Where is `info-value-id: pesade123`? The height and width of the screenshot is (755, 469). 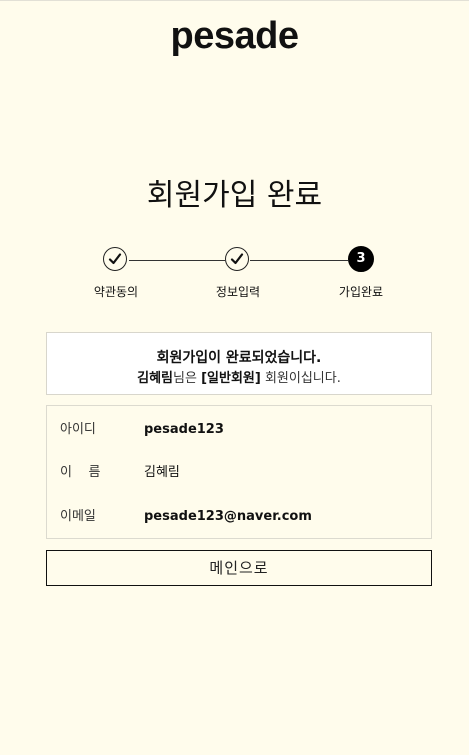 info-value-id: pesade123 is located at coordinates (184, 429).